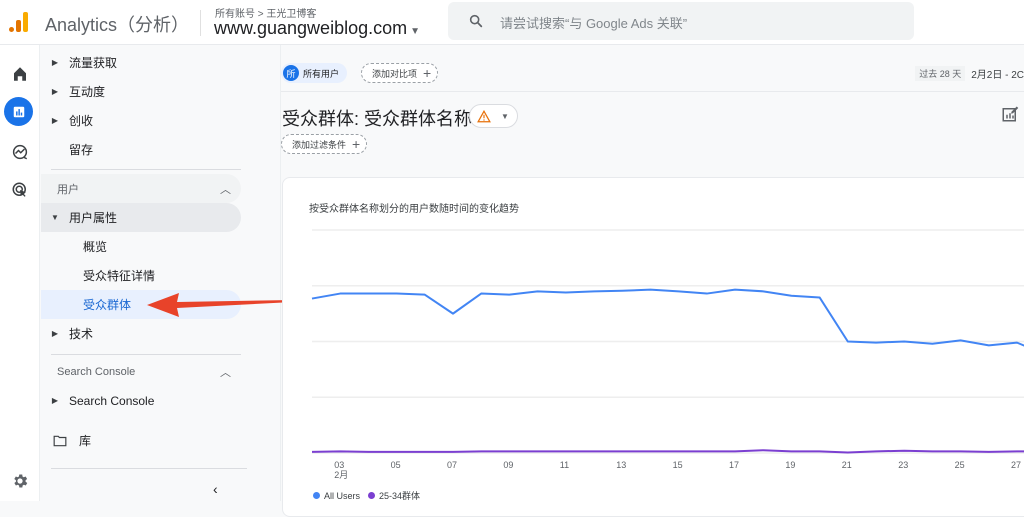 The image size is (1024, 517). I want to click on nav-item-engagement: ▶ 互动度, so click(73, 91).